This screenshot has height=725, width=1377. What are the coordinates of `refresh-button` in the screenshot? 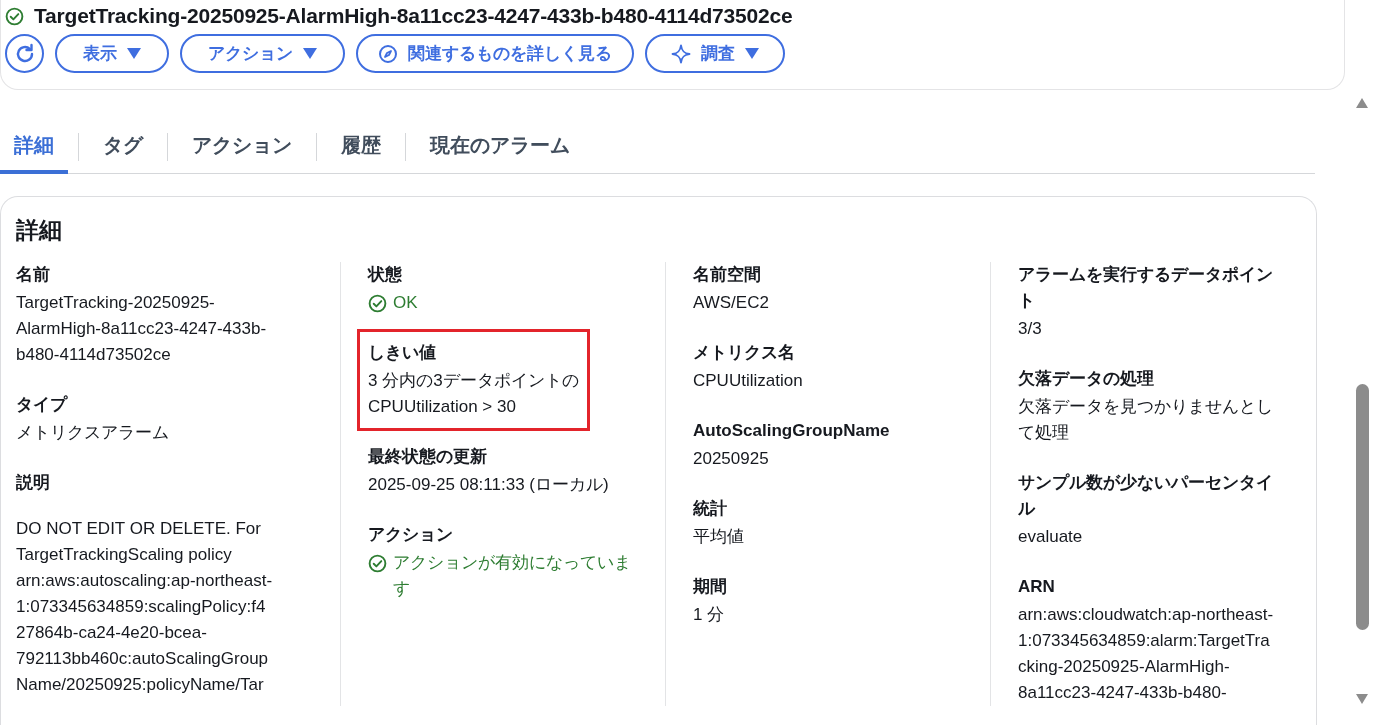 It's located at (24, 53).